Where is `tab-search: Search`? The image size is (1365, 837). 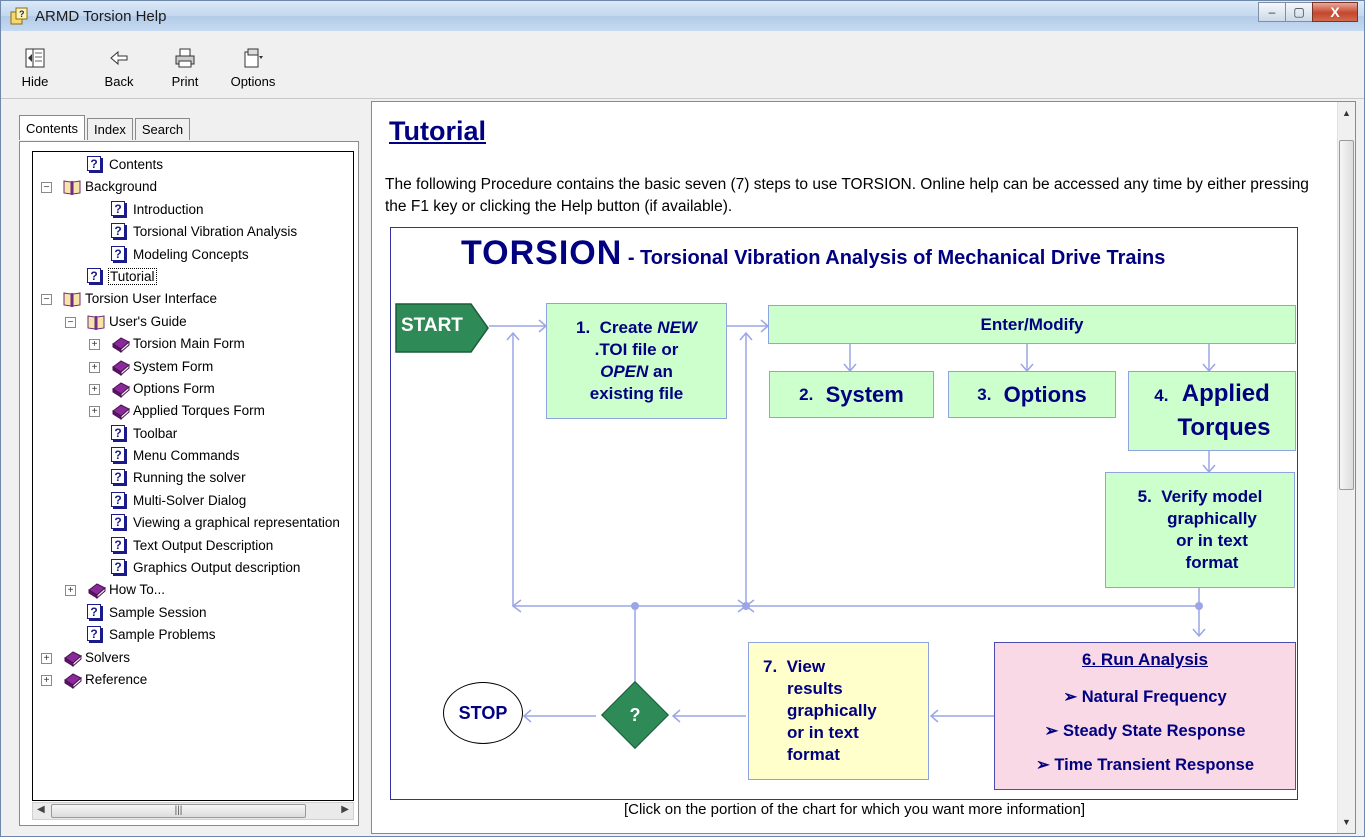 tab-search: Search is located at coordinates (162, 129).